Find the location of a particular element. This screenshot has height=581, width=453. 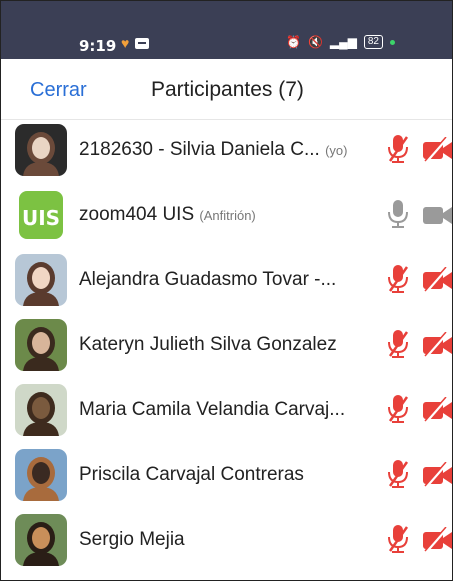

participant-name: 2182630 - Silvia Daniela C... (yo) is located at coordinates (213, 150).